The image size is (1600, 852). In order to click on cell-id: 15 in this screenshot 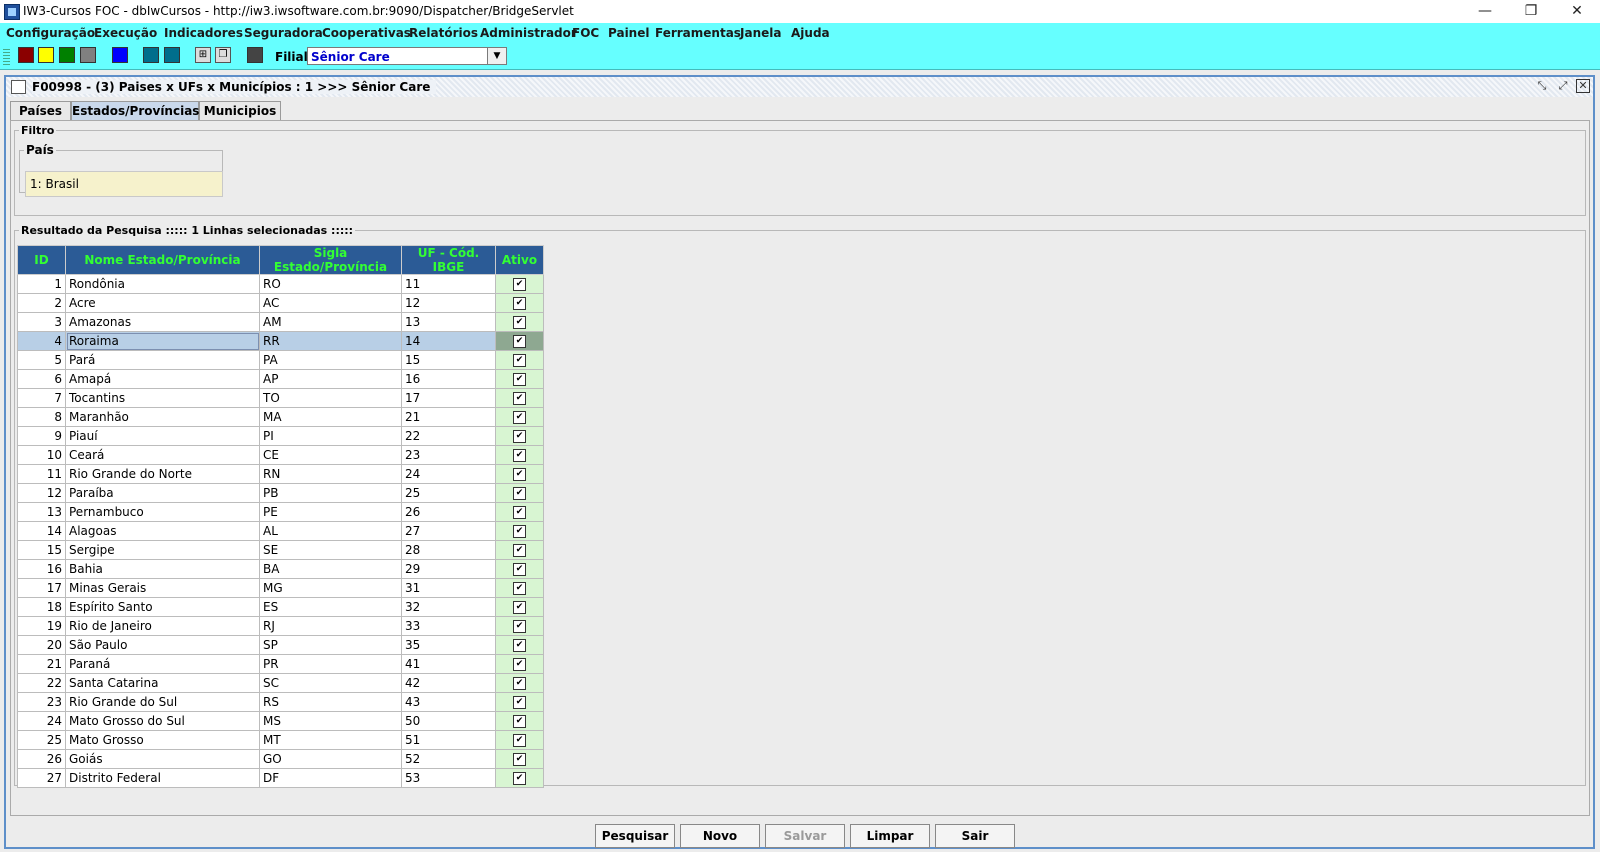, I will do `click(41, 550)`.